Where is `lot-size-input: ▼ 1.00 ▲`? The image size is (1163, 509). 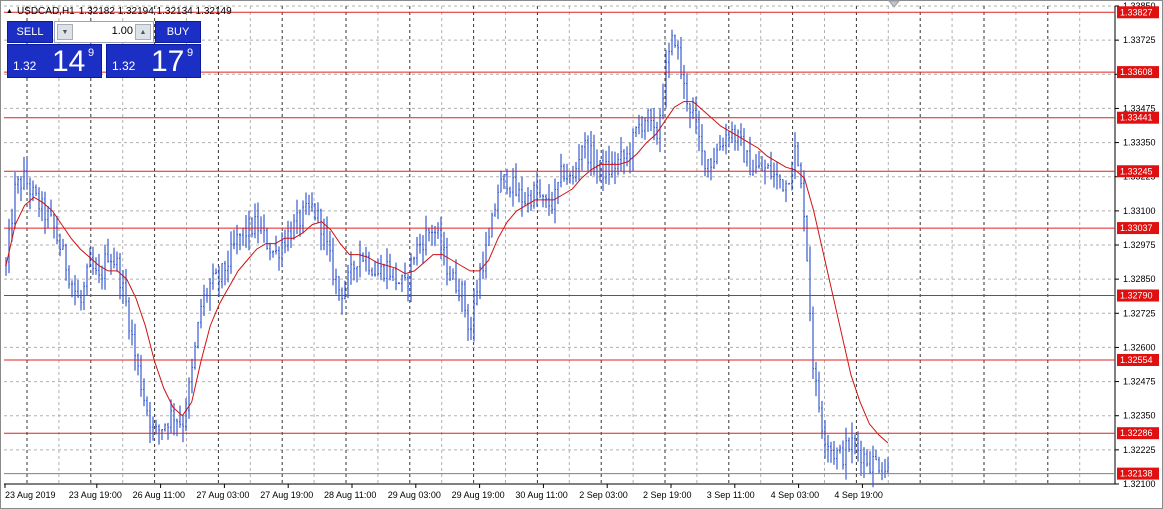 lot-size-input: ▼ 1.00 ▲ is located at coordinates (104, 32).